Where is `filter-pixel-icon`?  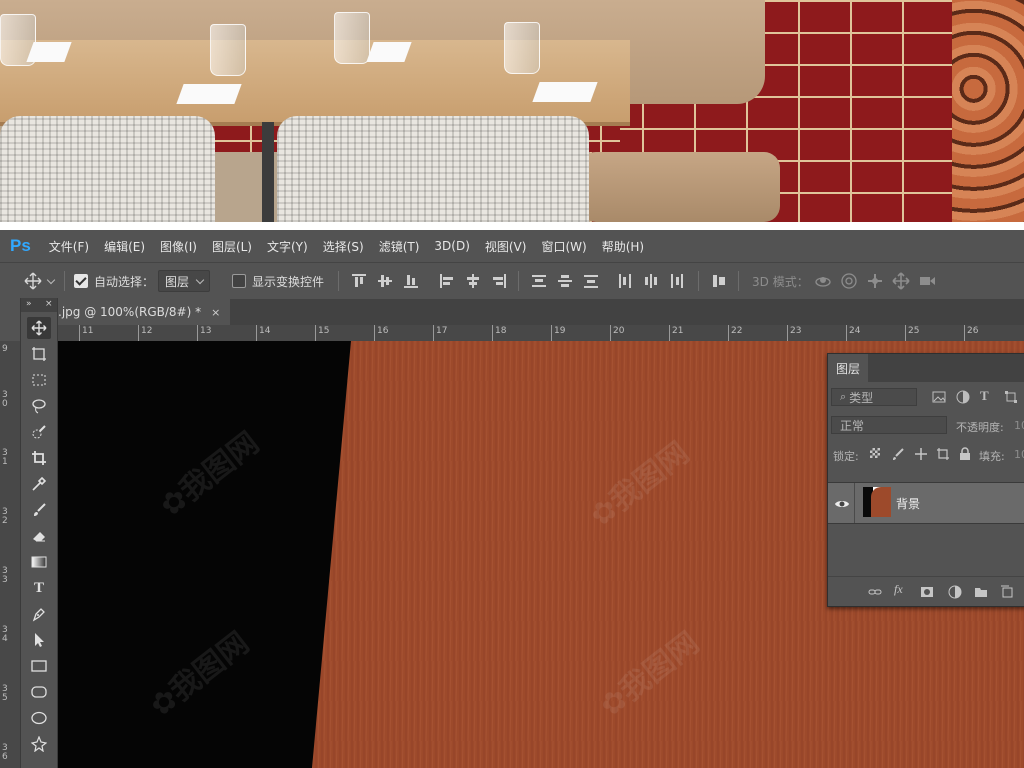 filter-pixel-icon is located at coordinates (939, 398).